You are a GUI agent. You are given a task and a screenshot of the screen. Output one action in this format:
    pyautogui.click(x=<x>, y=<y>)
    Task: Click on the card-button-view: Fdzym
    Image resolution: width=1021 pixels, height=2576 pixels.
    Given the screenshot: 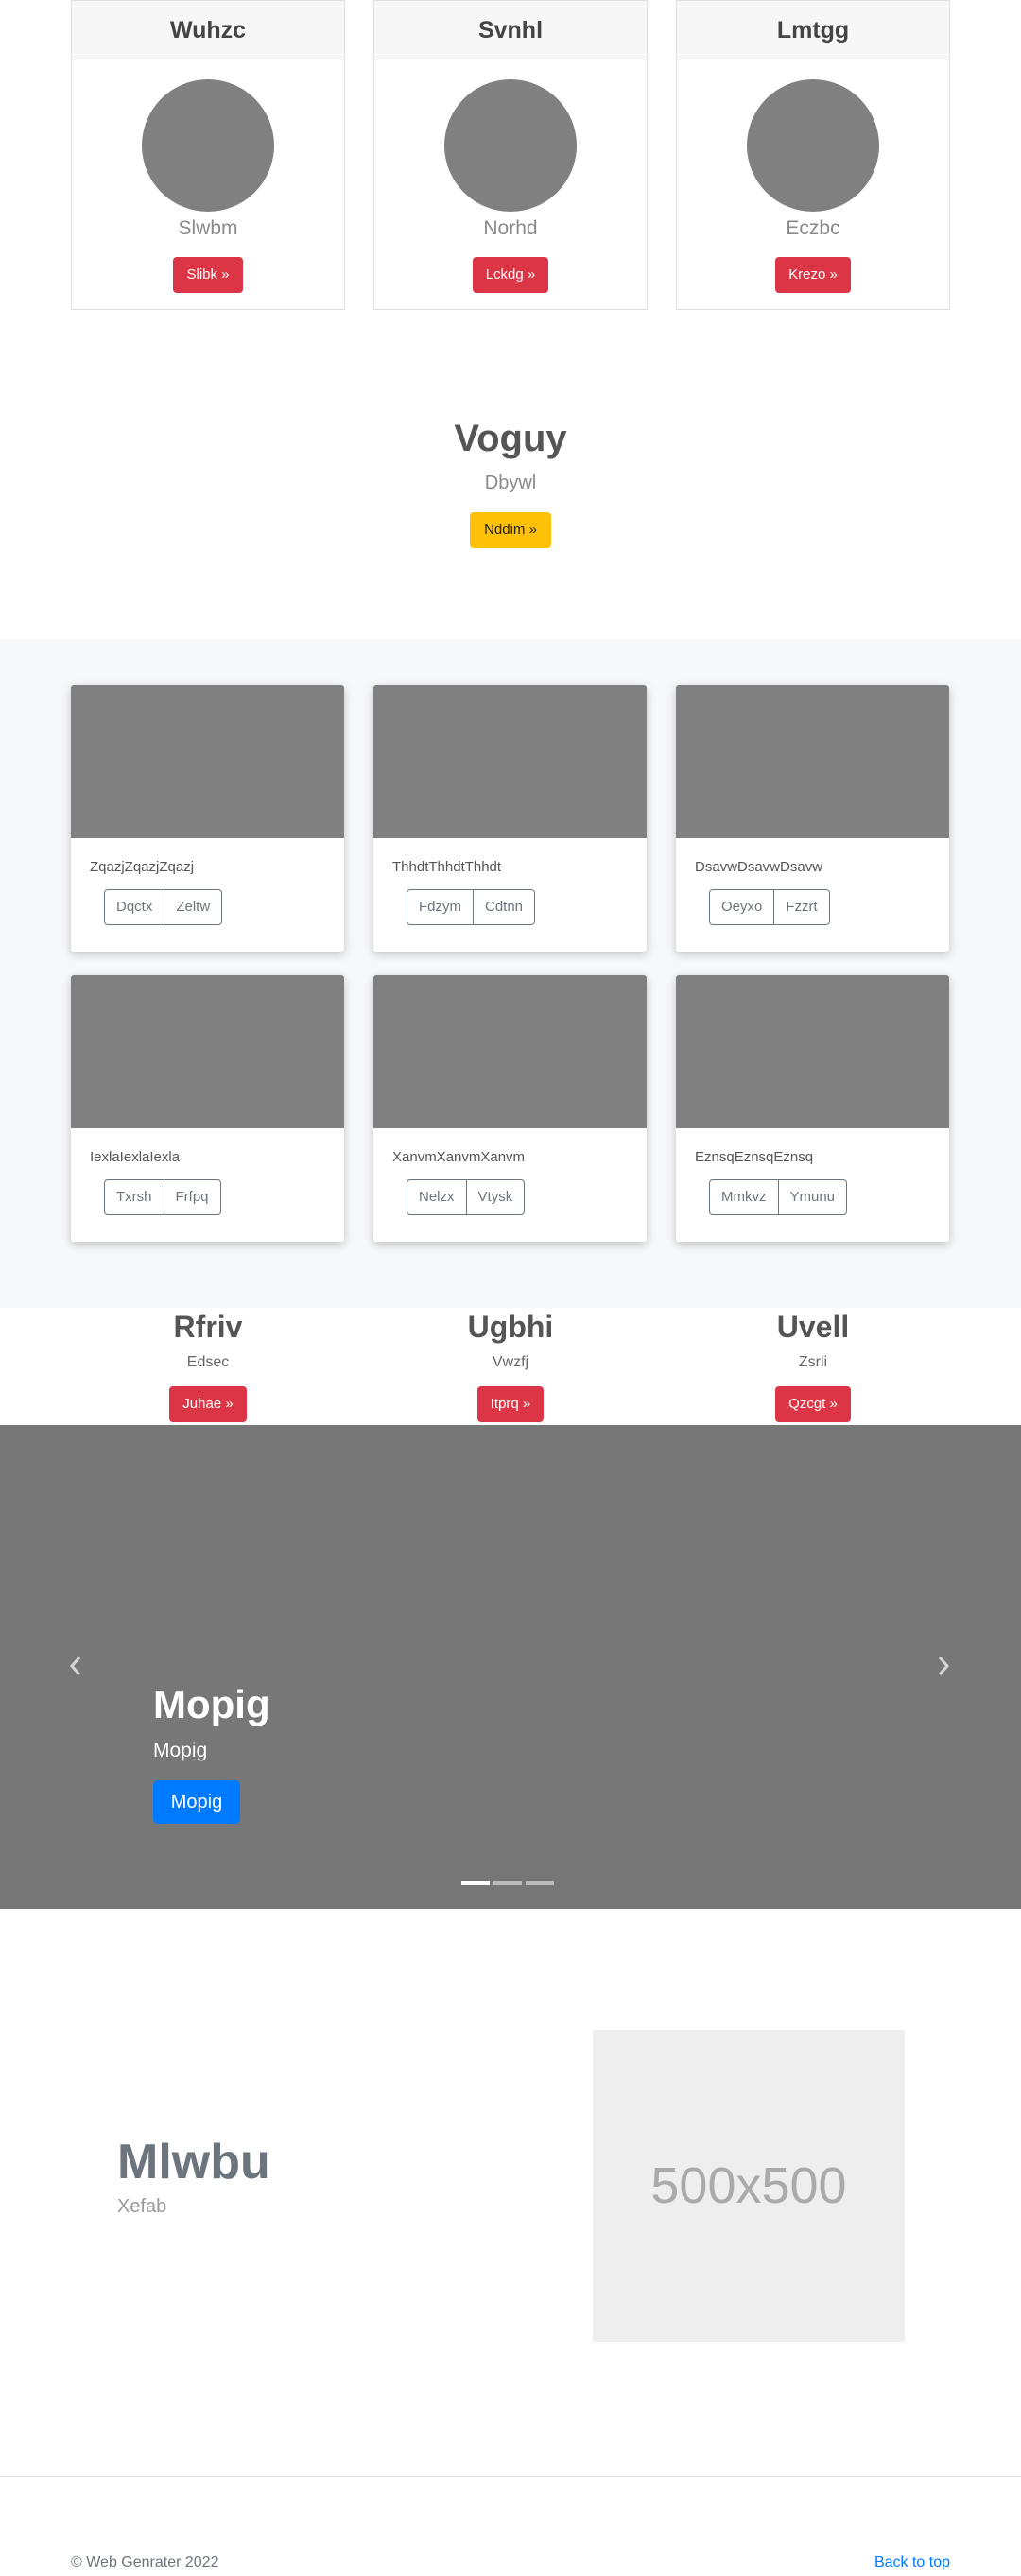 What is the action you would take?
    pyautogui.click(x=440, y=907)
    